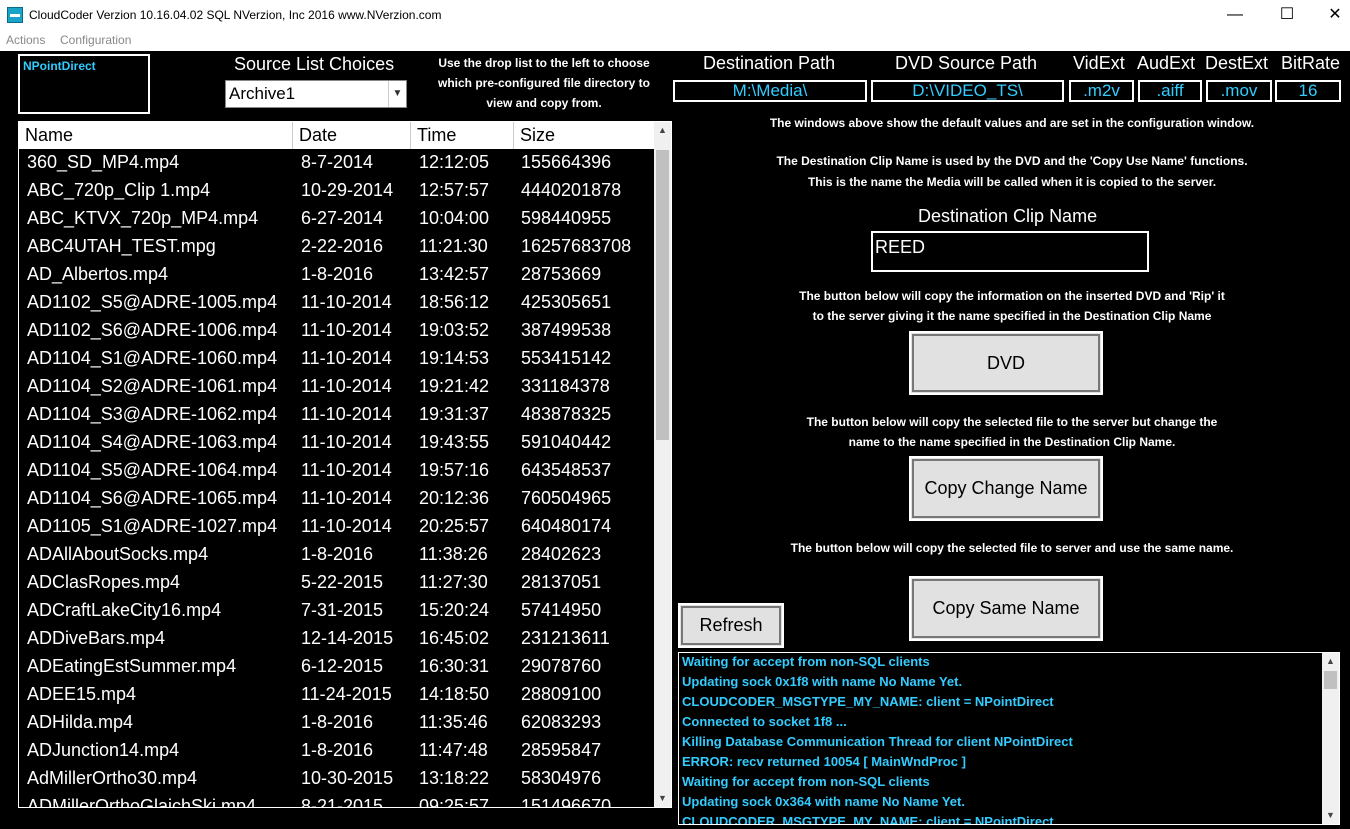  Describe the element at coordinates (453, 246) in the screenshot. I see `cell-time: 11:21:30` at that location.